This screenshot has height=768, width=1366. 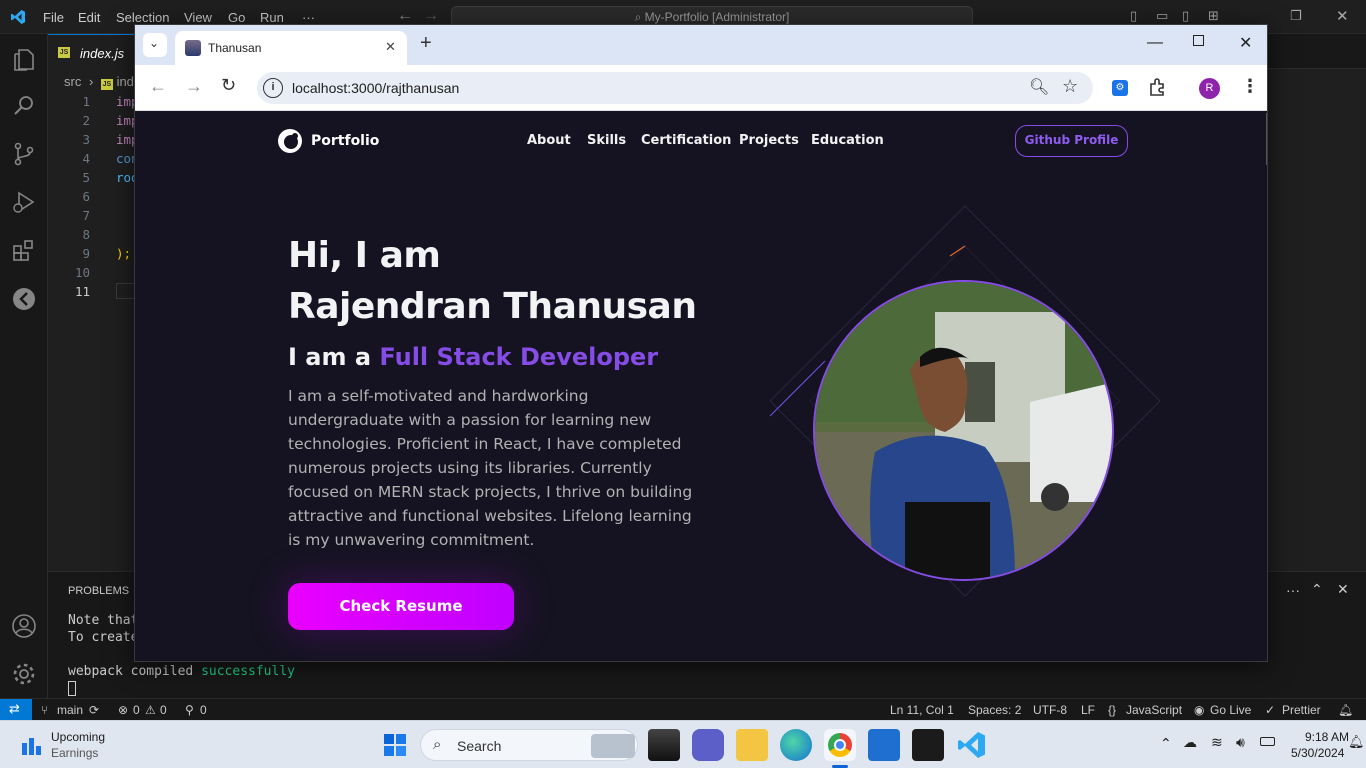 I want to click on minimize-icon: —, so click(x=1155, y=43).